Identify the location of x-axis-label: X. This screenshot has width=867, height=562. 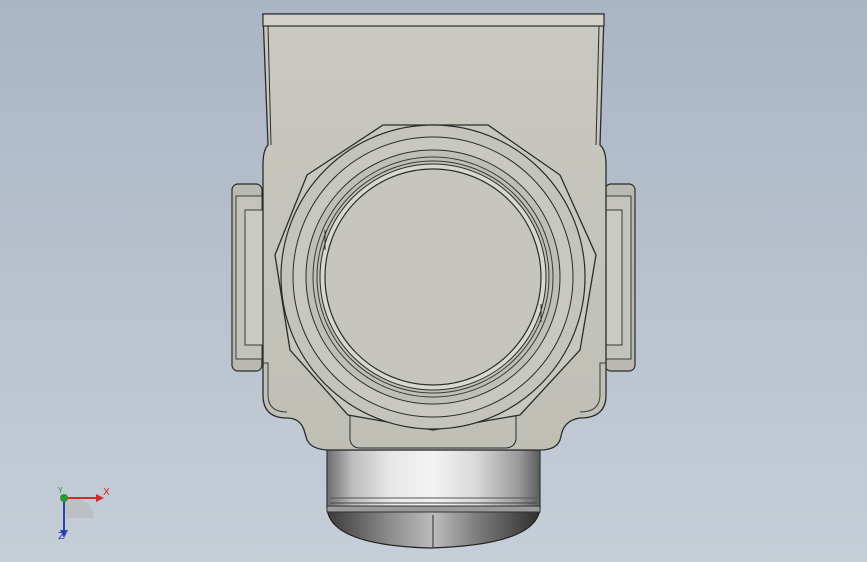
(106, 492).